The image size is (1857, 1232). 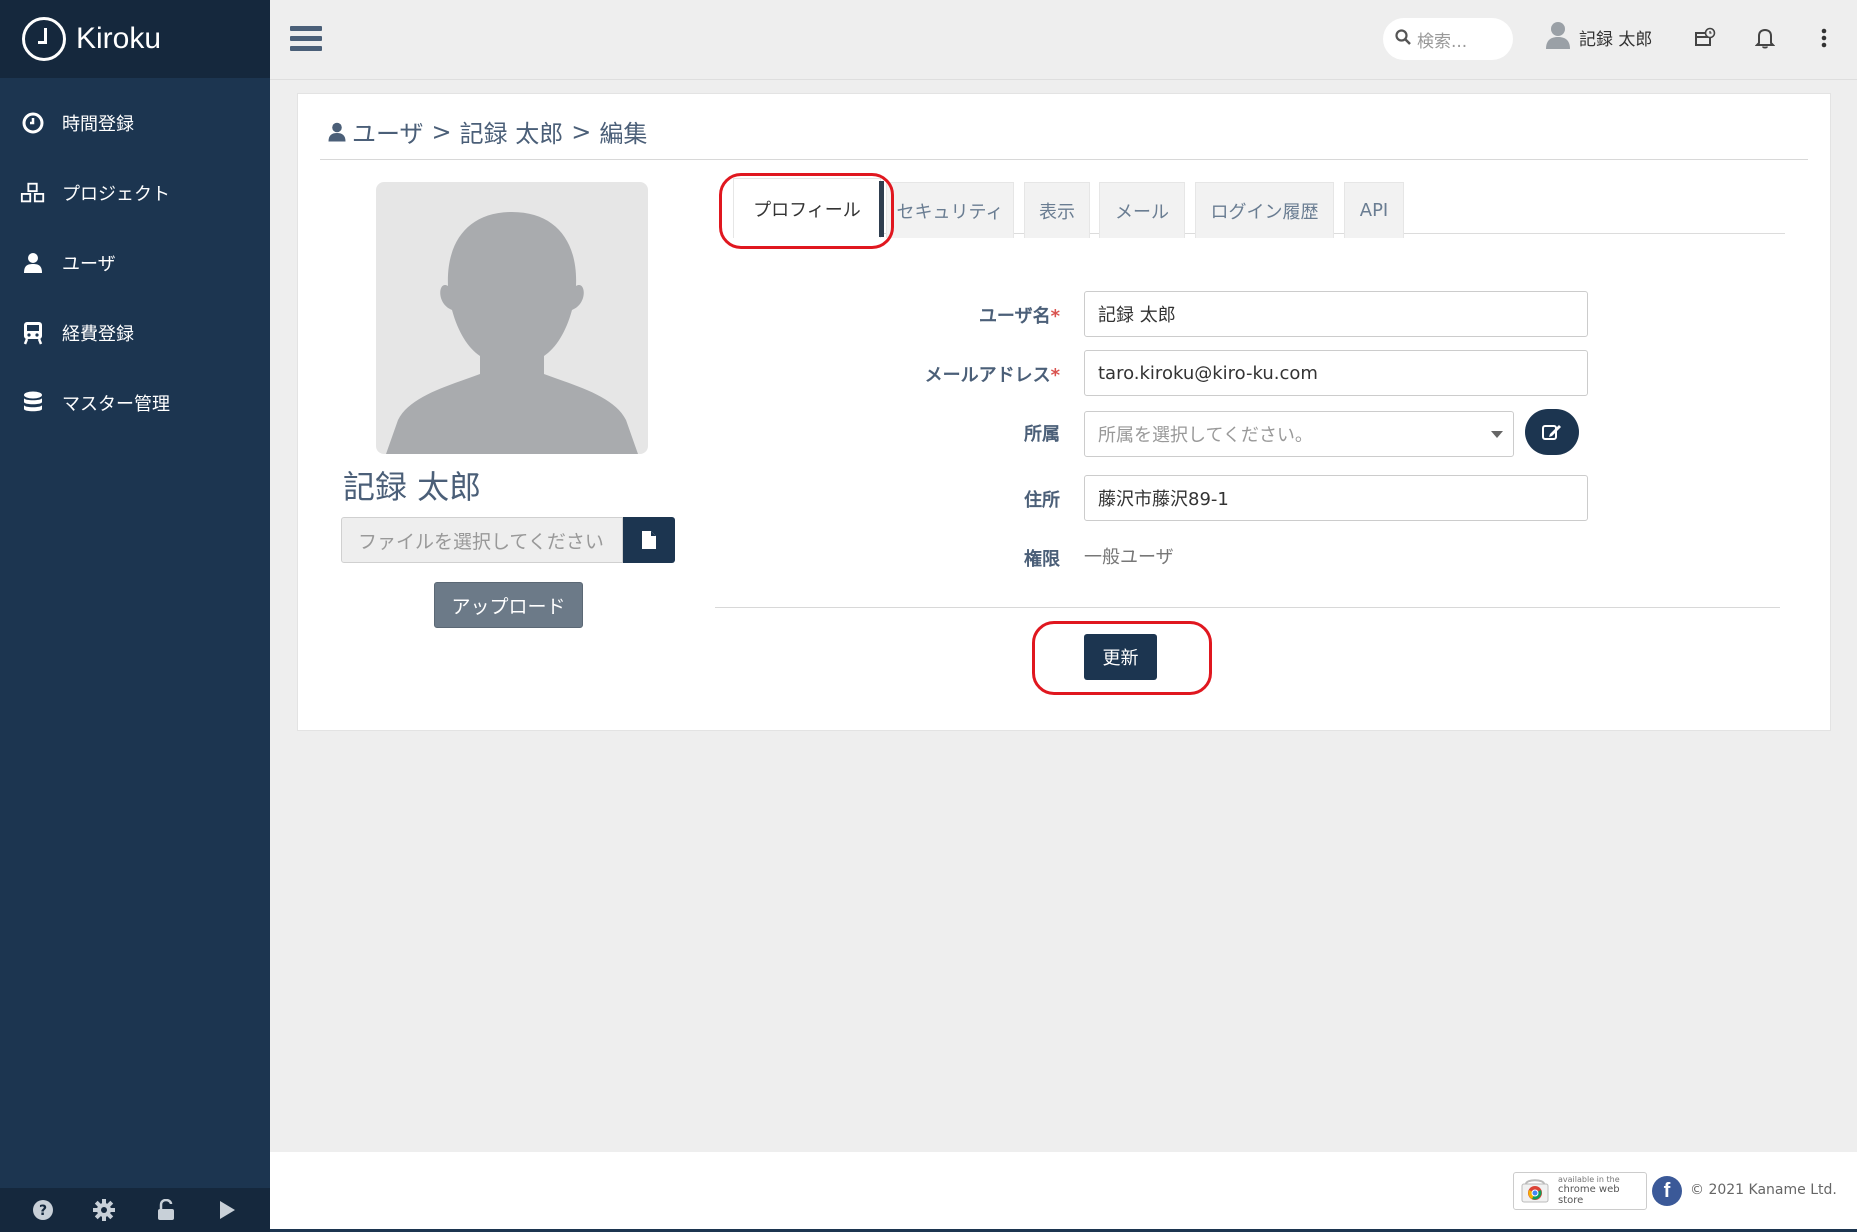 I want to click on sidebar-item-project: プロジェクト, so click(x=135, y=193).